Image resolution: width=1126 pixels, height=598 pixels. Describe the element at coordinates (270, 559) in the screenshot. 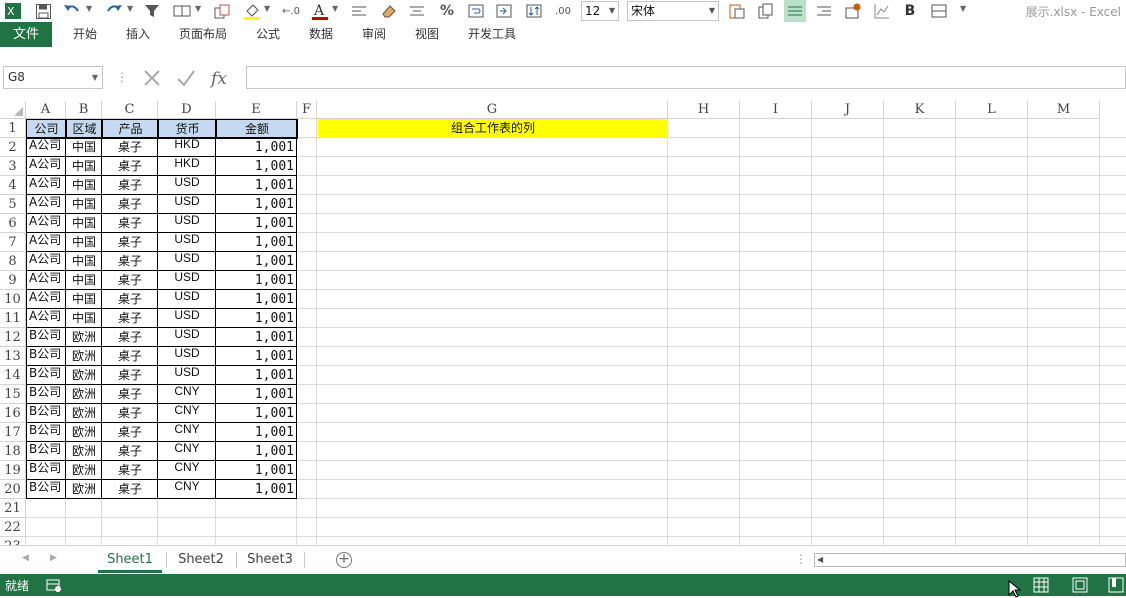

I see `sheet-tab-sheet3: Sheet3` at that location.